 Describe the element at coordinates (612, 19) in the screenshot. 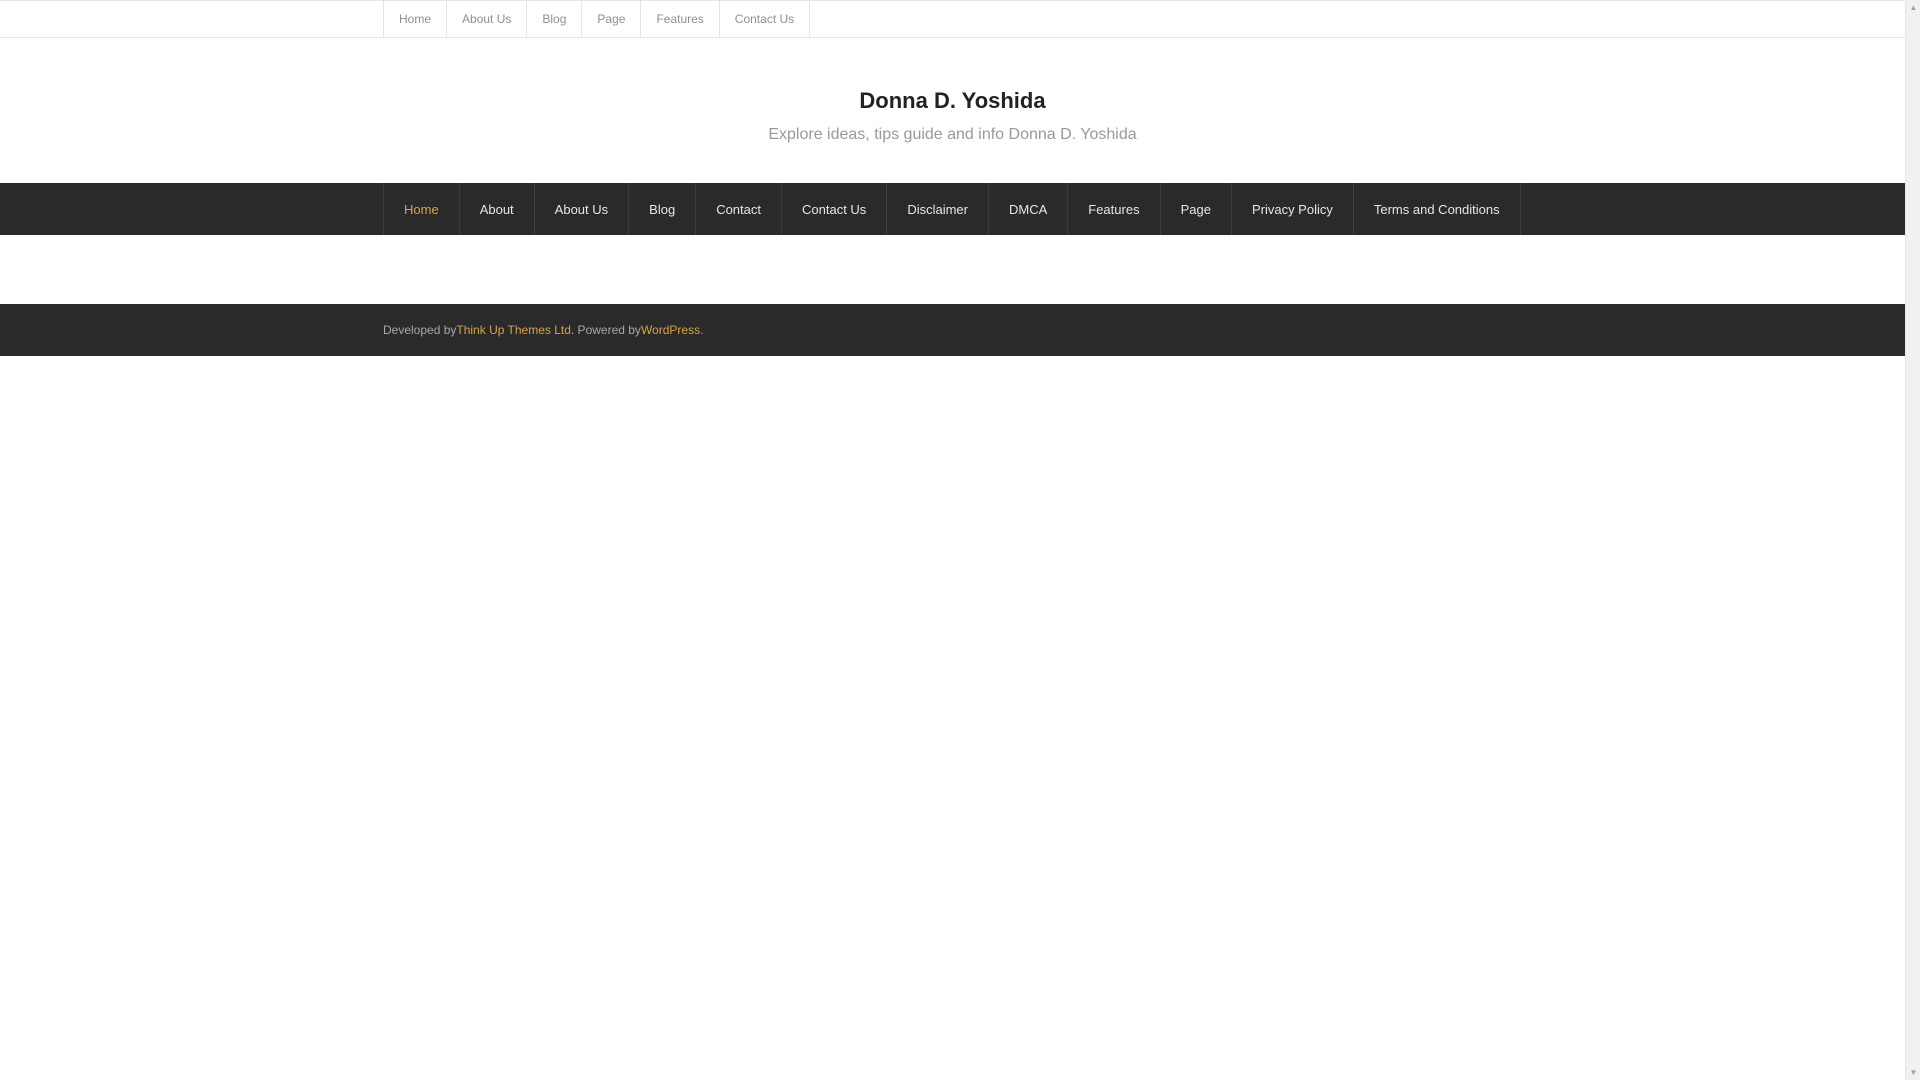

I see `top-menu-item-page: Page` at that location.